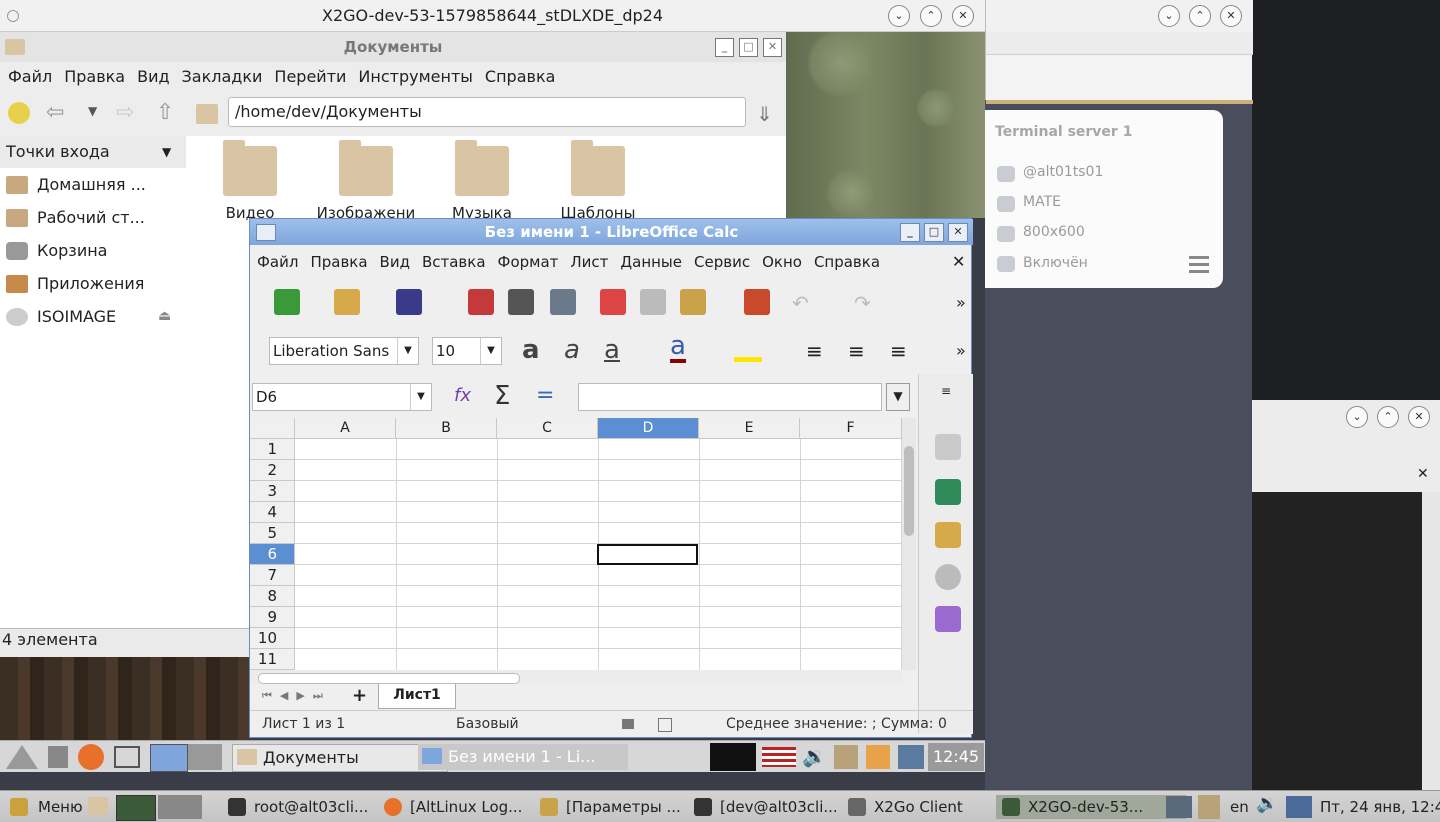 This screenshot has height=822, width=1440. Describe the element at coordinates (272, 575) in the screenshot. I see `row-header: 7` at that location.